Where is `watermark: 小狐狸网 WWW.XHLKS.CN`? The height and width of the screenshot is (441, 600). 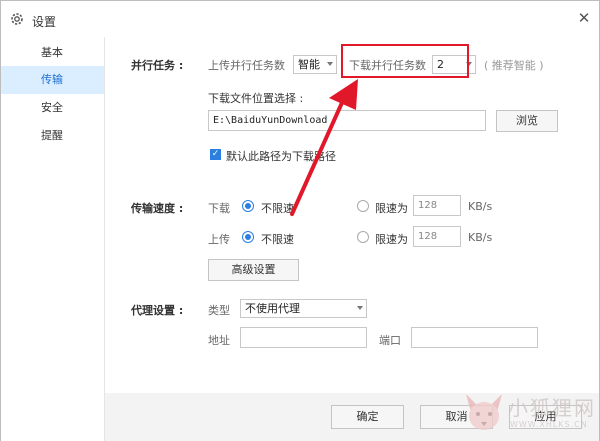
watermark: 小狐狸网 WWW.XHLKS.CN is located at coordinates (528, 411).